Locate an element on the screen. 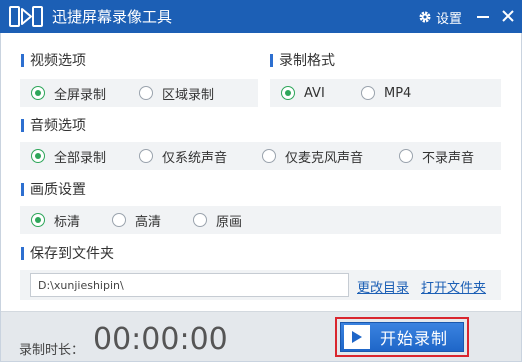 The image size is (522, 362). radio-region: 区域录制 is located at coordinates (177, 94).